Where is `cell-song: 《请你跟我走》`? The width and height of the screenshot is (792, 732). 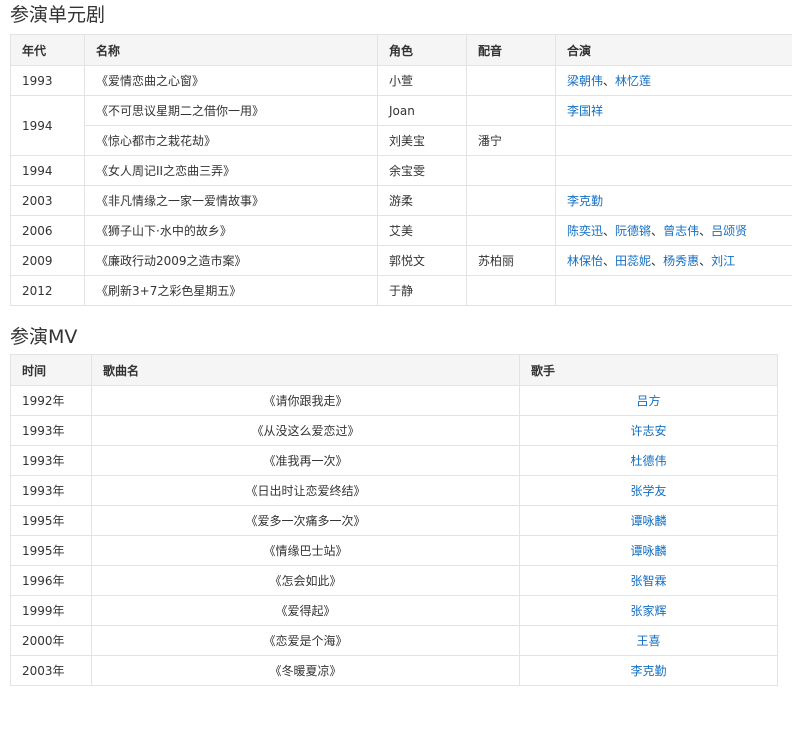 cell-song: 《请你跟我走》 is located at coordinates (305, 400).